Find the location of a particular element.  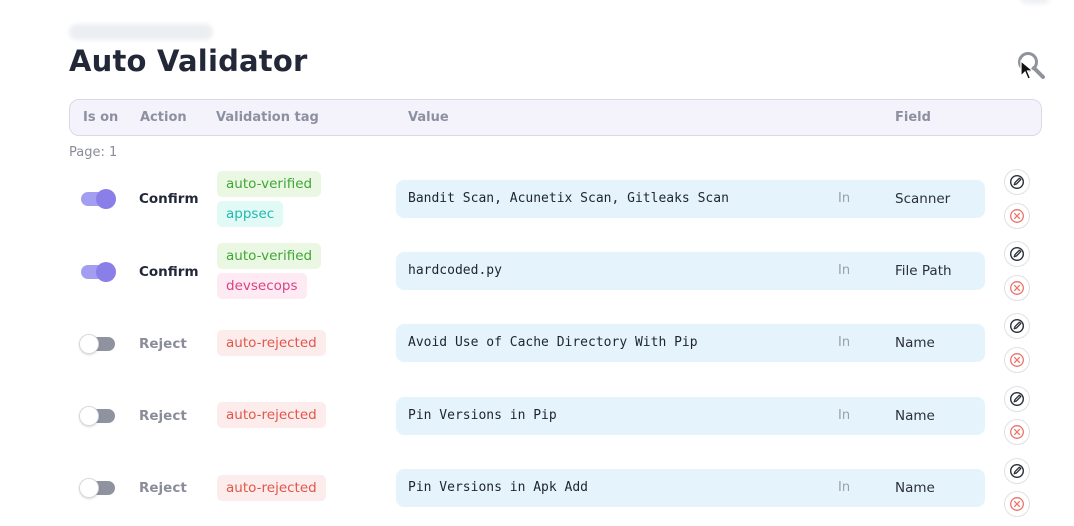

rule-field: File Path is located at coordinates (923, 271).